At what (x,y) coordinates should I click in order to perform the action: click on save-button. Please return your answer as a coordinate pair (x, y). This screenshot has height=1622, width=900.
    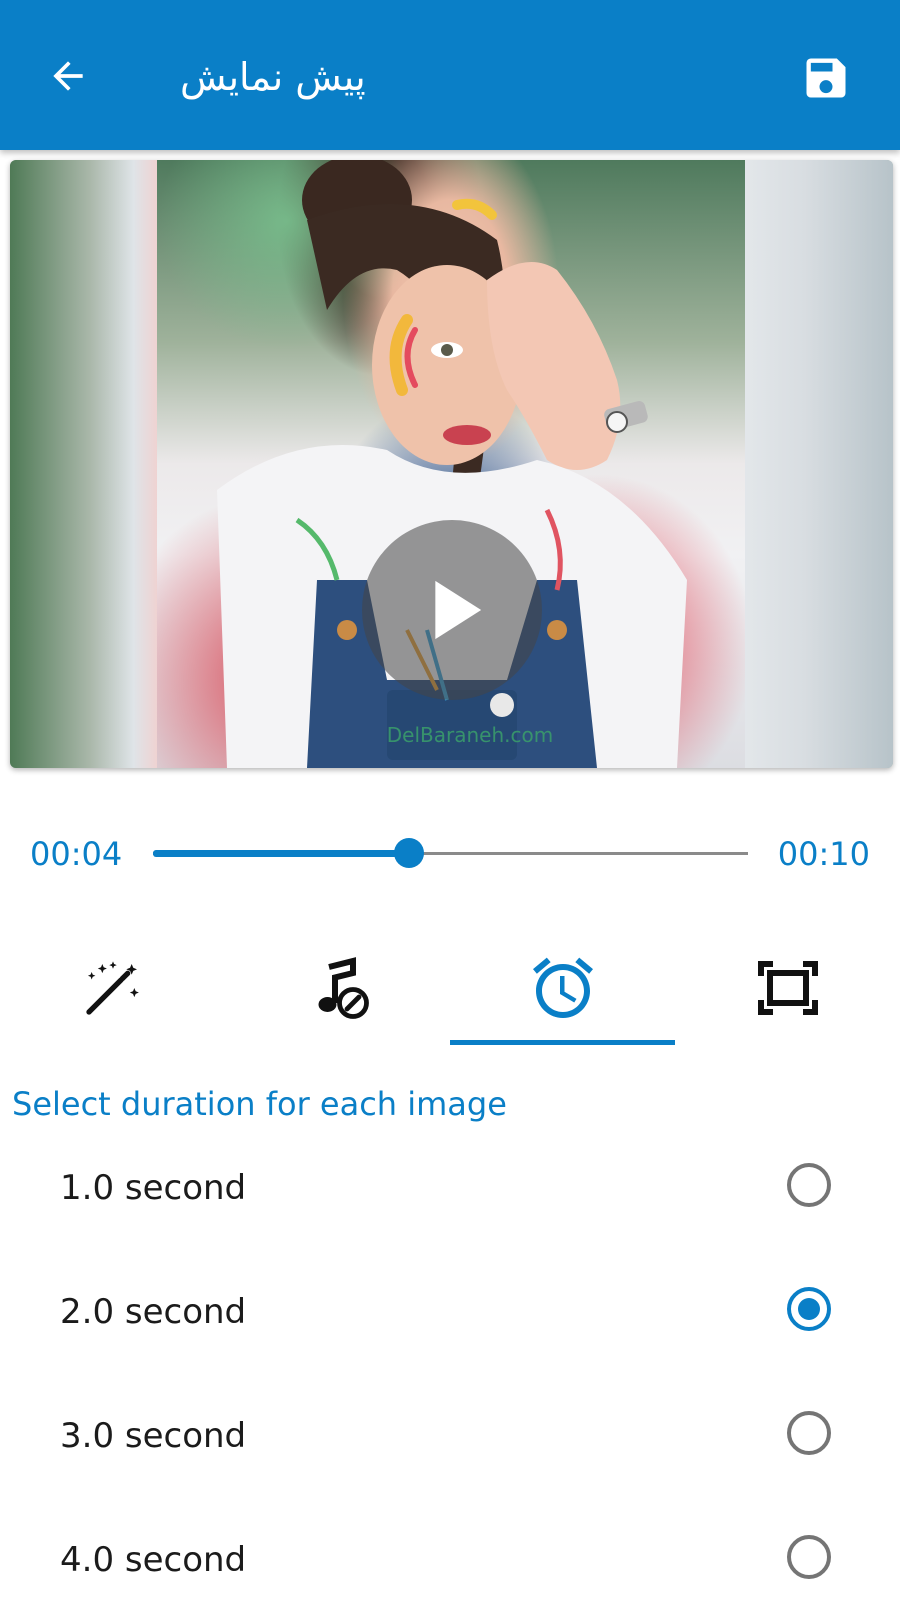
    Looking at the image, I should click on (826, 78).